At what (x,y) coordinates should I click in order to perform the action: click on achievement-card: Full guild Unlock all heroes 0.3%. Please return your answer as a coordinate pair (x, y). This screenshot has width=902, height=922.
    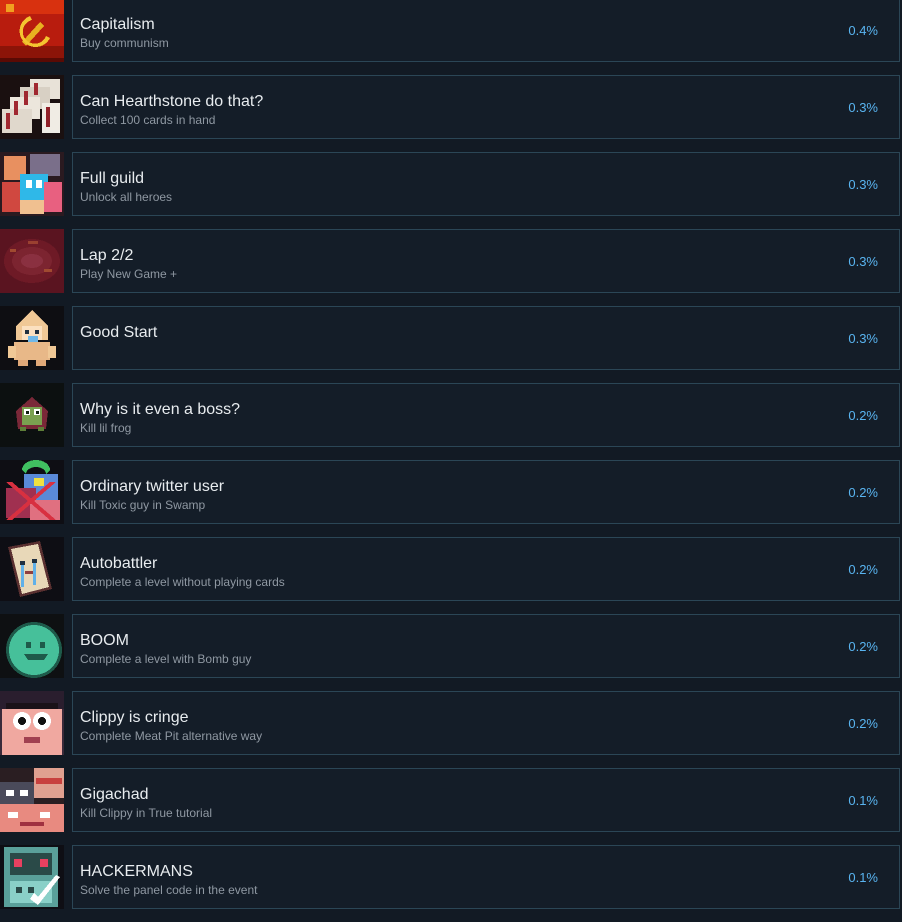
    Looking at the image, I should click on (486, 184).